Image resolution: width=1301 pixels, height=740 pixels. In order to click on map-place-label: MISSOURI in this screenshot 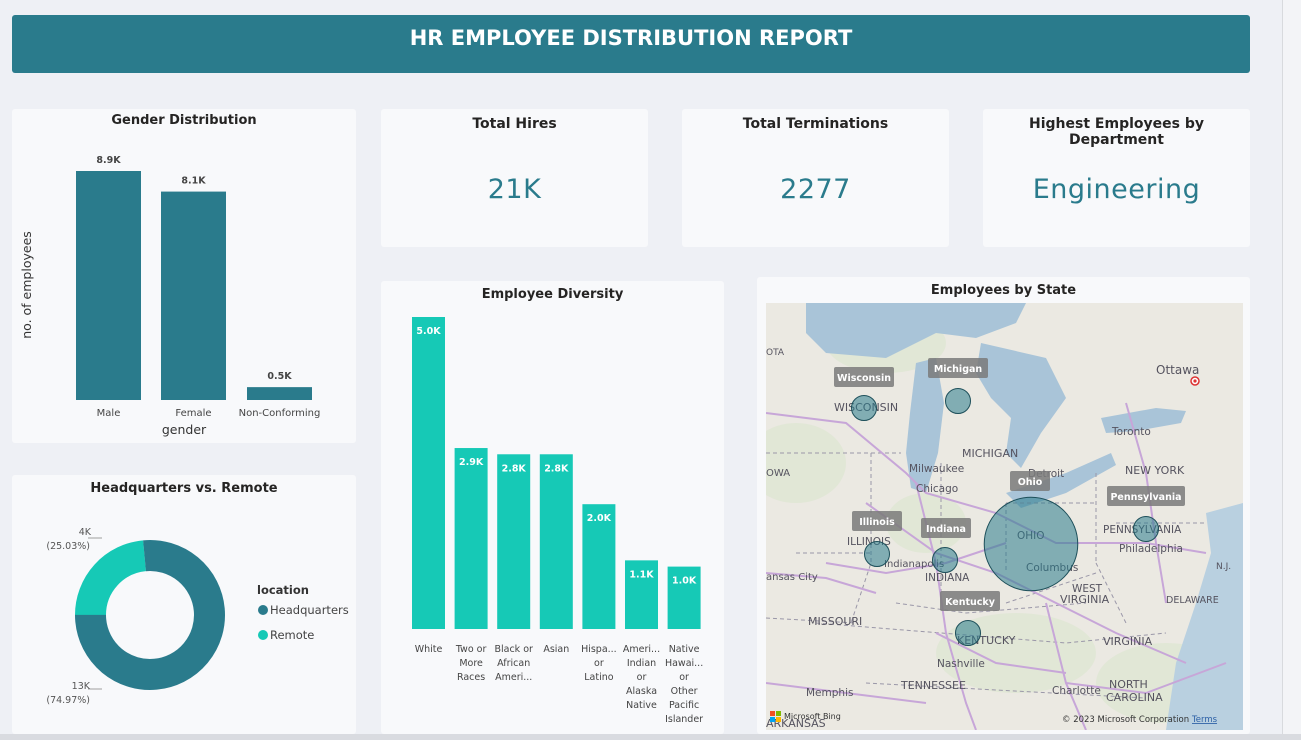, I will do `click(835, 621)`.